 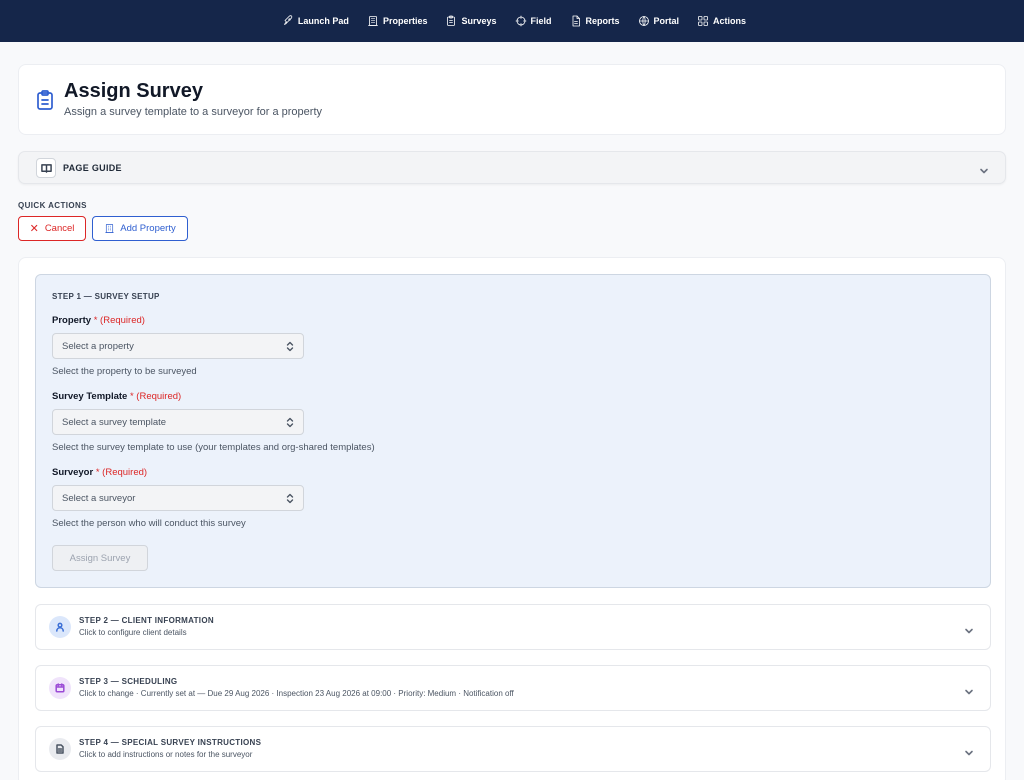 I want to click on globe-icon, so click(x=643, y=21).